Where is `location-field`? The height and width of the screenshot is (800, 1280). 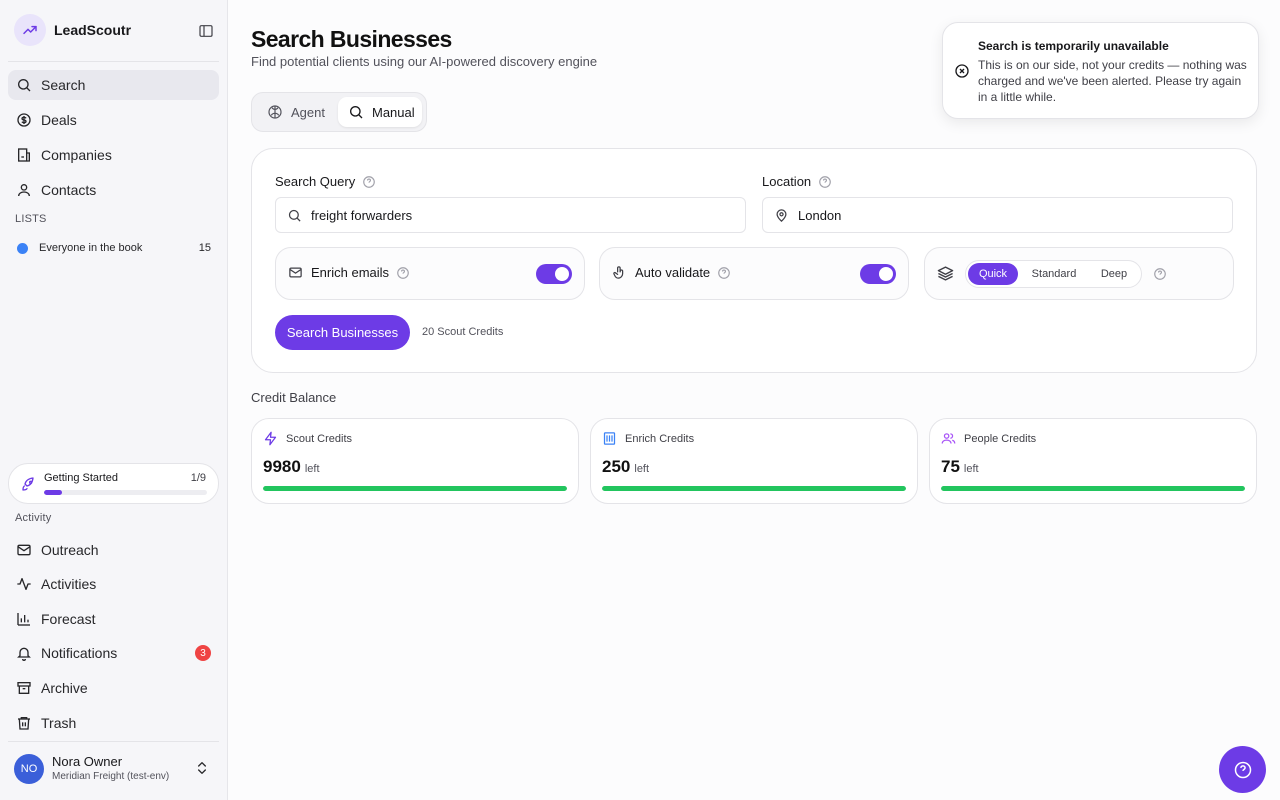
location-field is located at coordinates (998, 215).